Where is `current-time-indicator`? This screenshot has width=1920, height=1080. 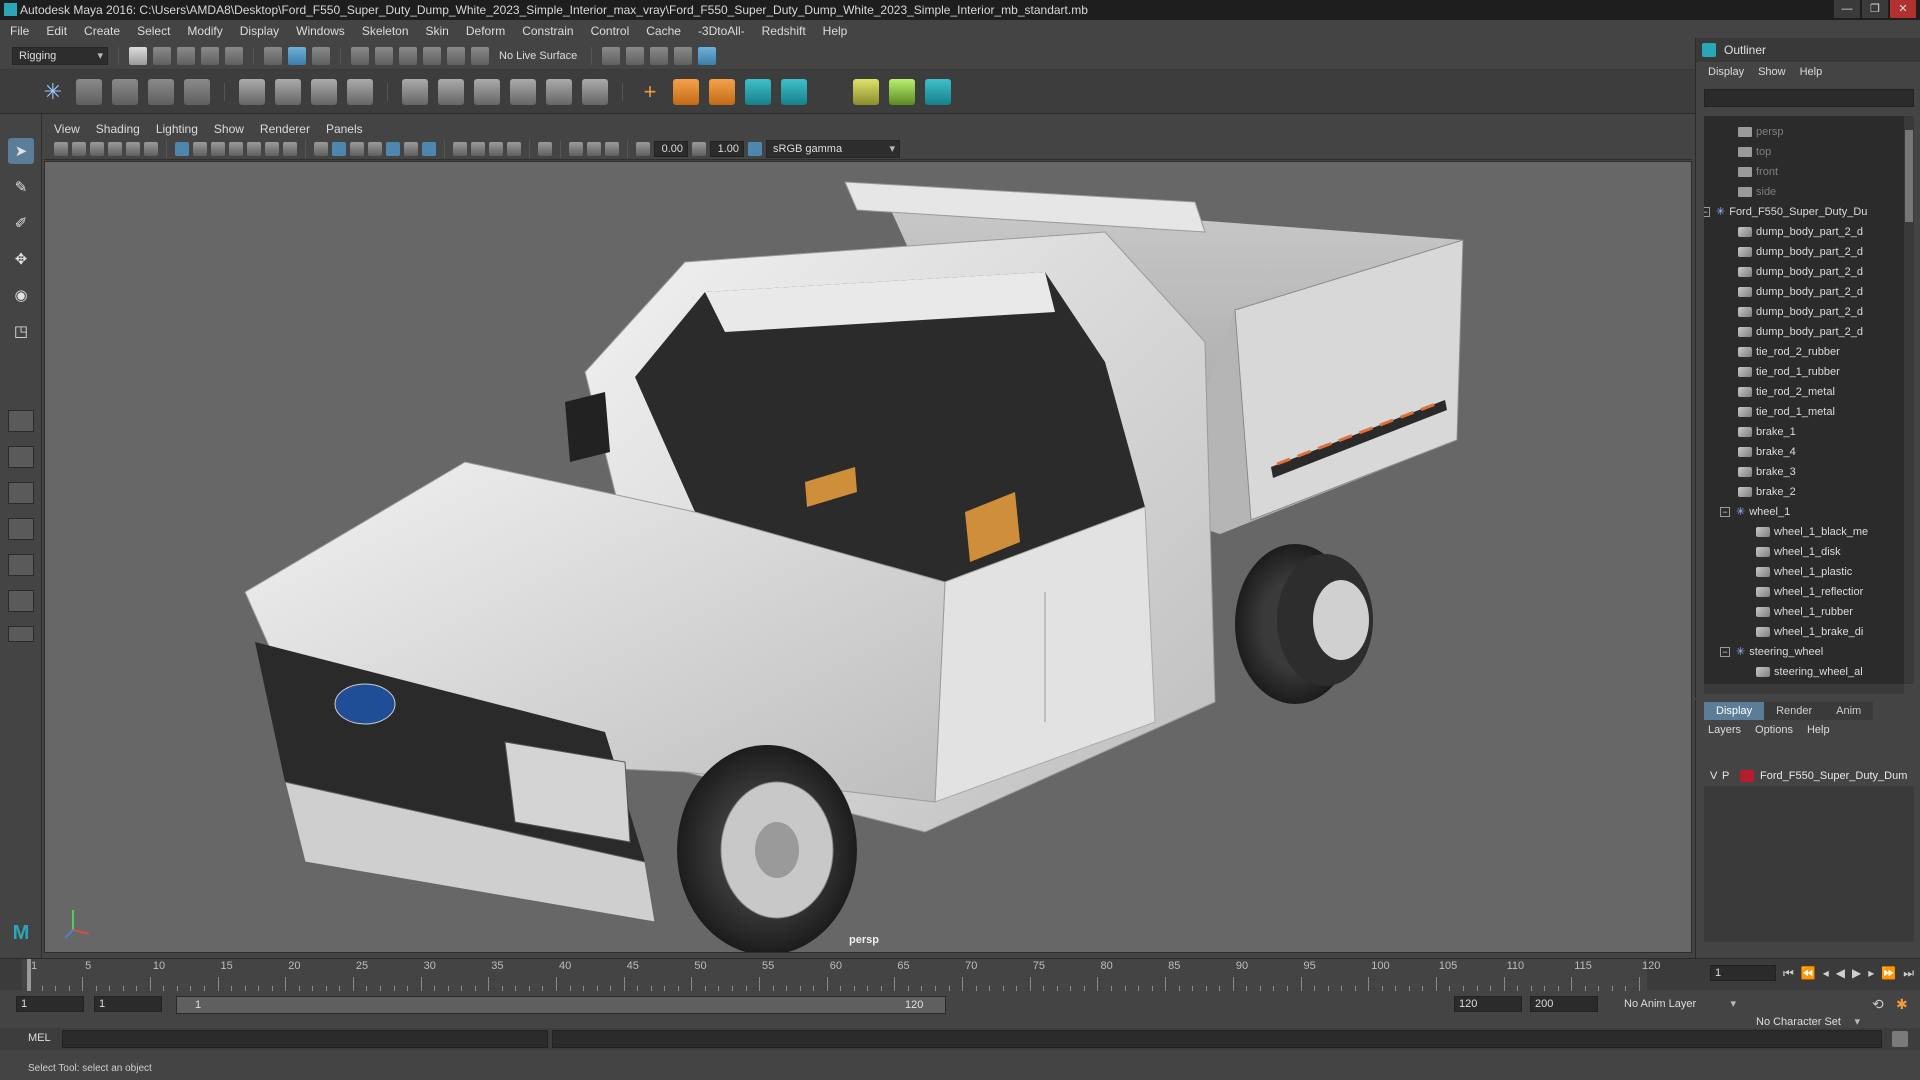
current-time-indicator is located at coordinates (29, 975).